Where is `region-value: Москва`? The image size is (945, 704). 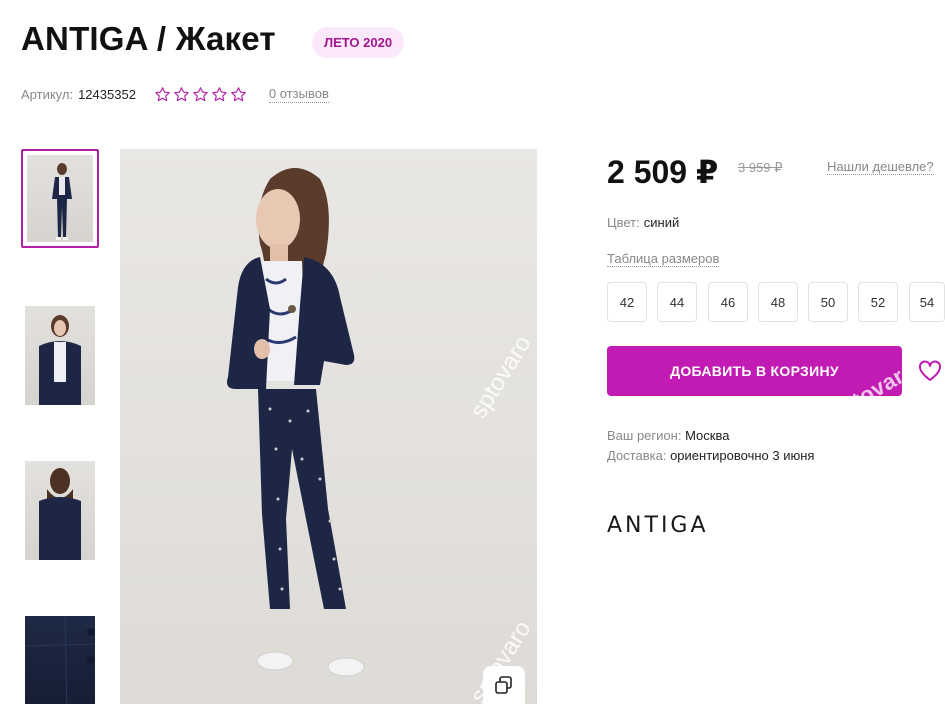 region-value: Москва is located at coordinates (707, 435).